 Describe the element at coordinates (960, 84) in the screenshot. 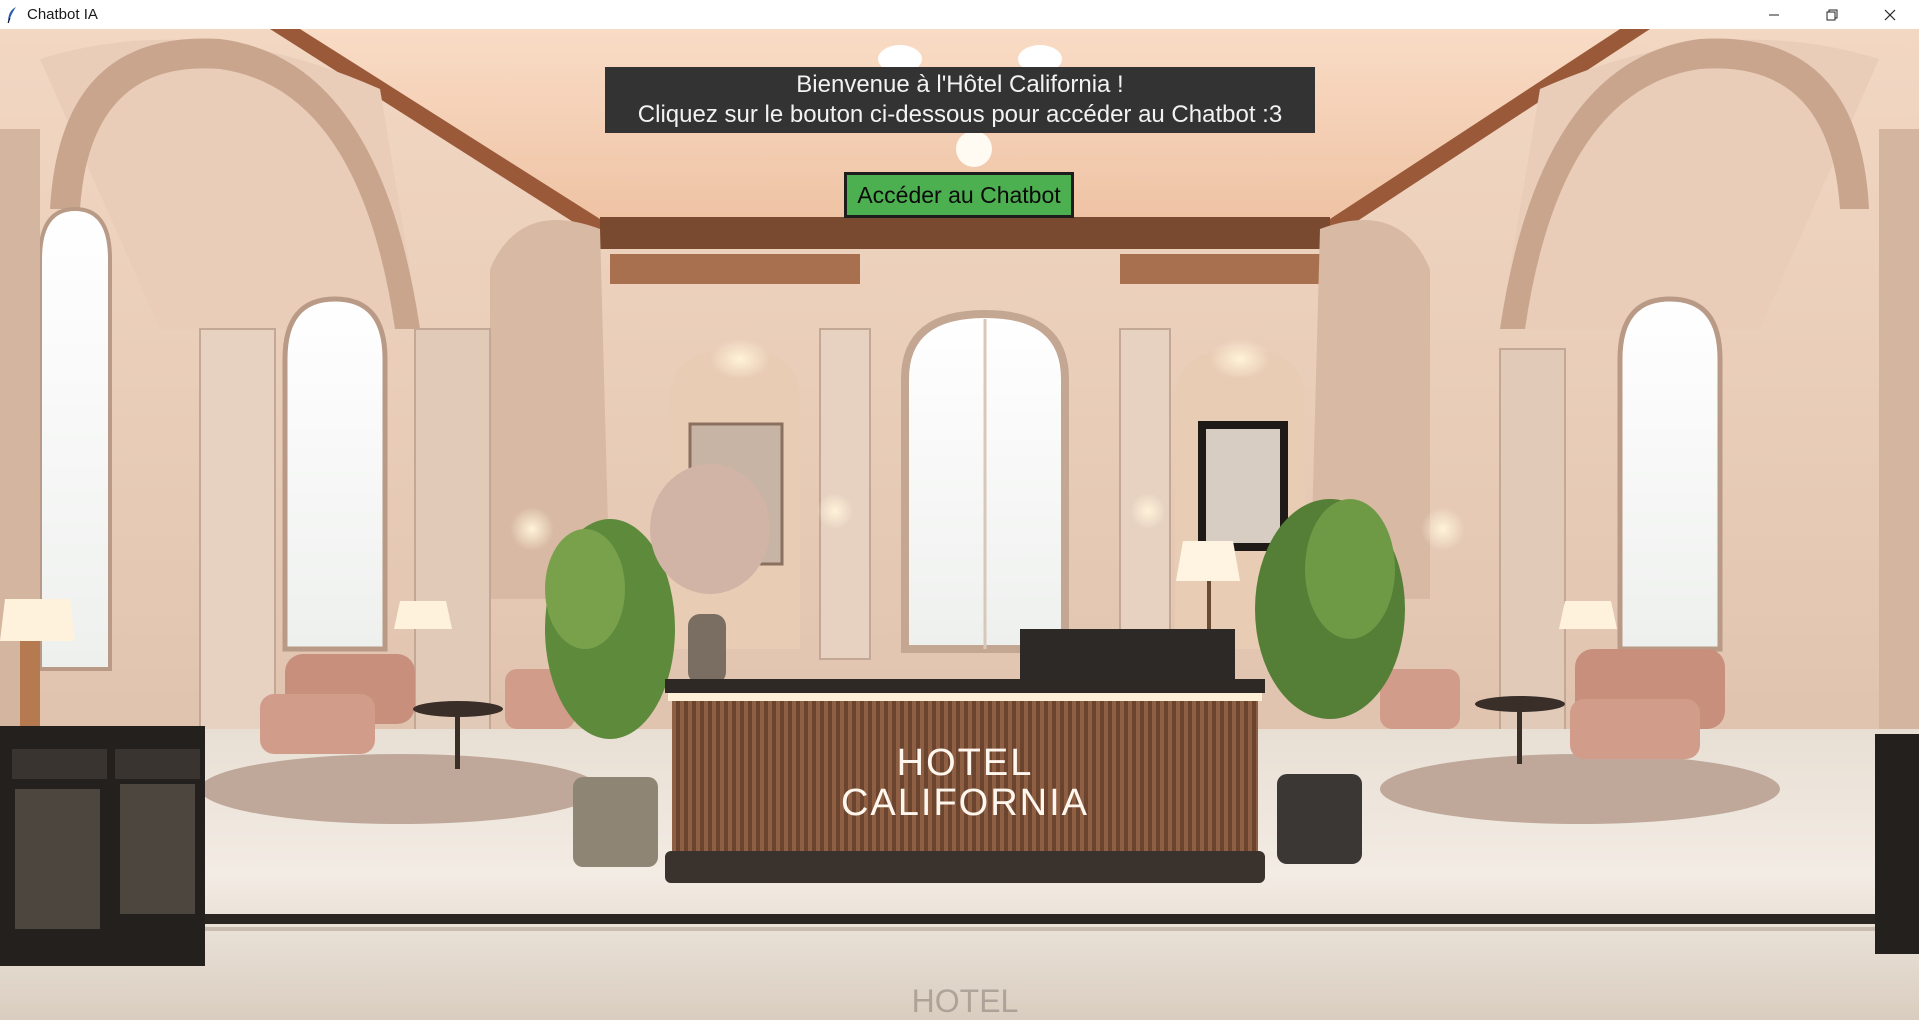

I see `welcome-title: Bienvenue à l'Hôtel California !` at that location.